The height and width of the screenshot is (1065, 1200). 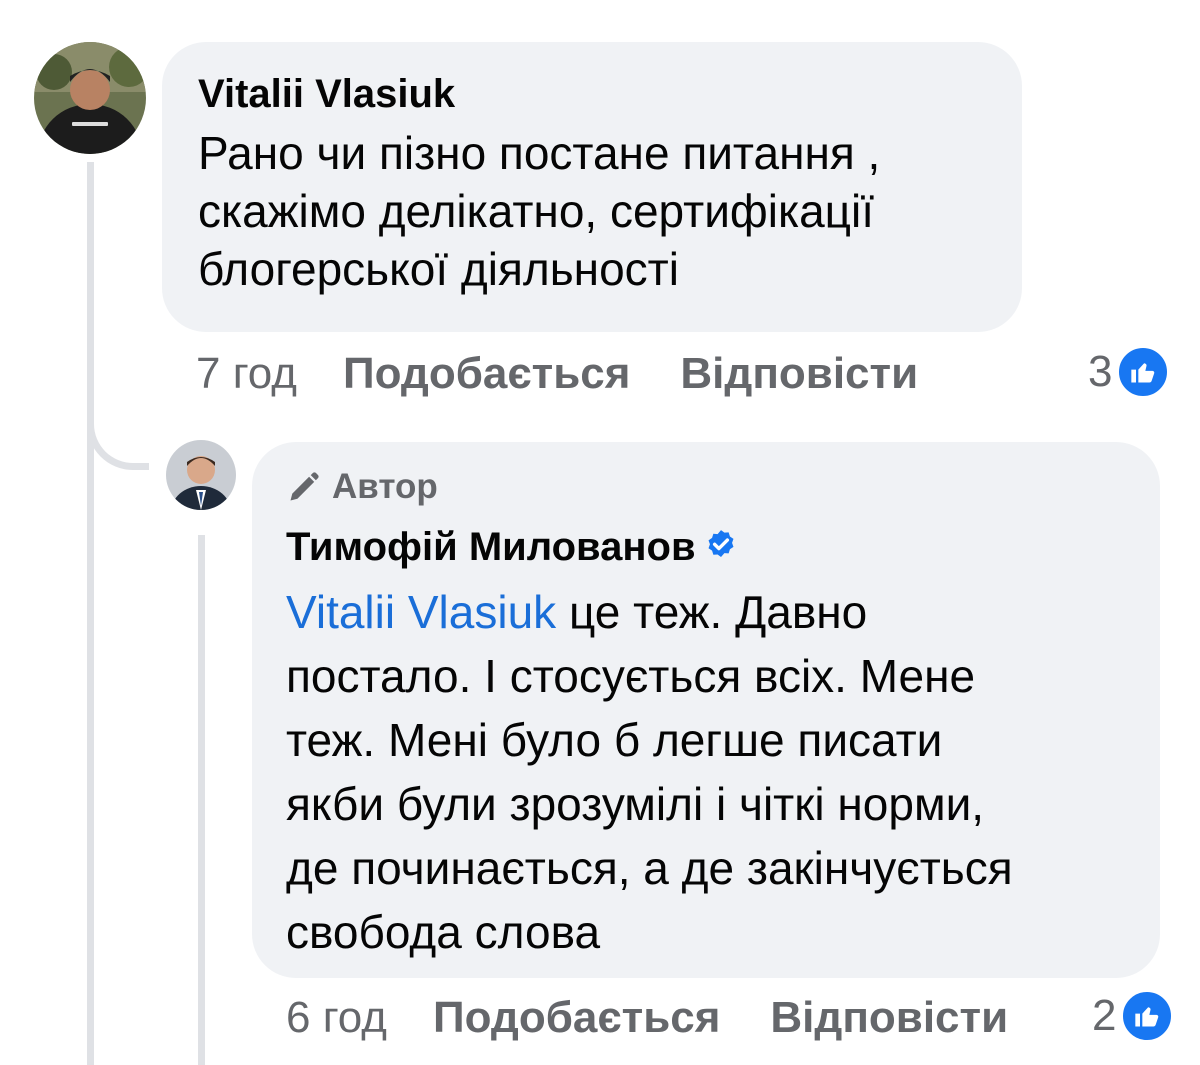 I want to click on thread-connector-curve, so click(x=118, y=425).